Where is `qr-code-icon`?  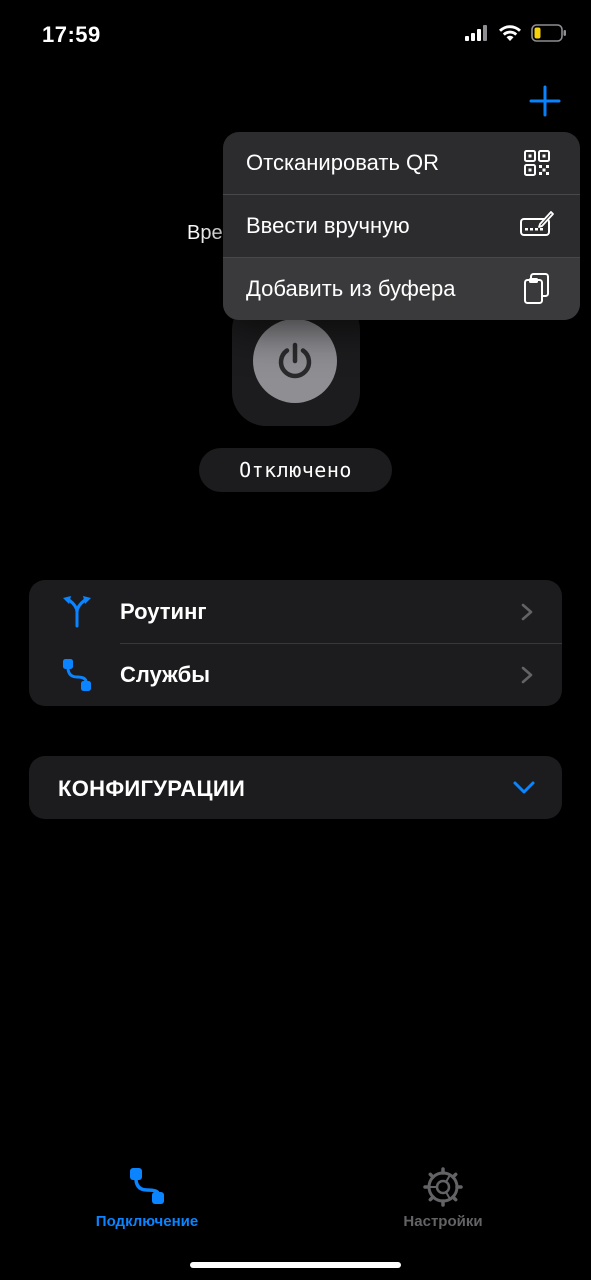 qr-code-icon is located at coordinates (537, 163).